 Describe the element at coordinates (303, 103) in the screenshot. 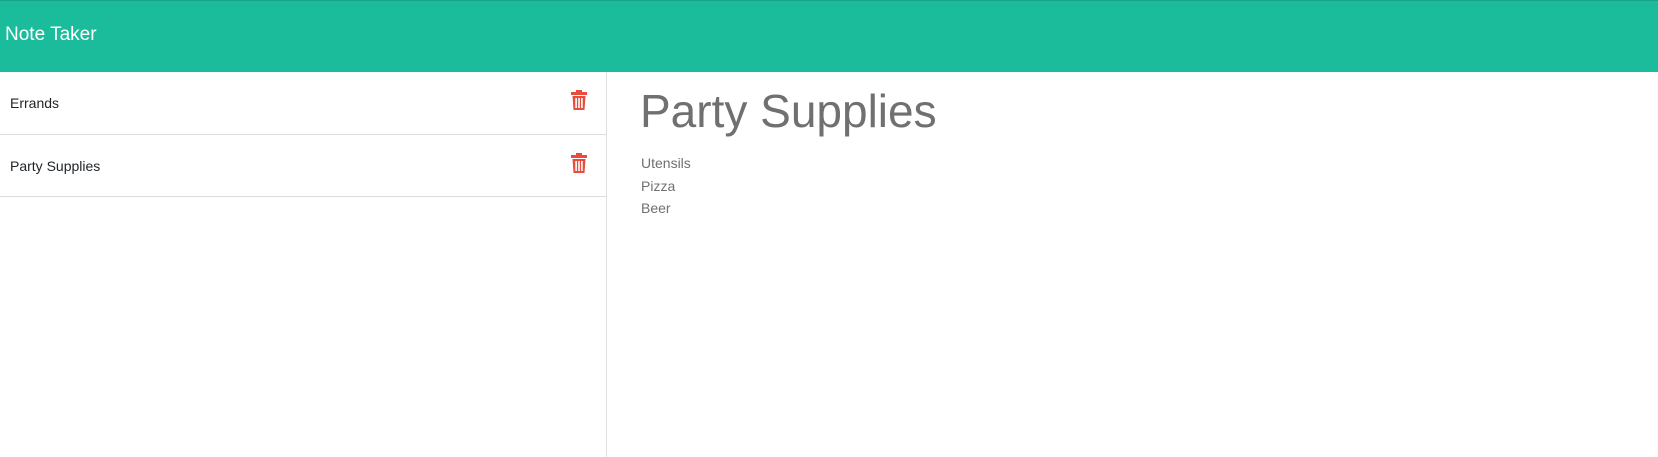

I see `note-list-item: Errands` at that location.